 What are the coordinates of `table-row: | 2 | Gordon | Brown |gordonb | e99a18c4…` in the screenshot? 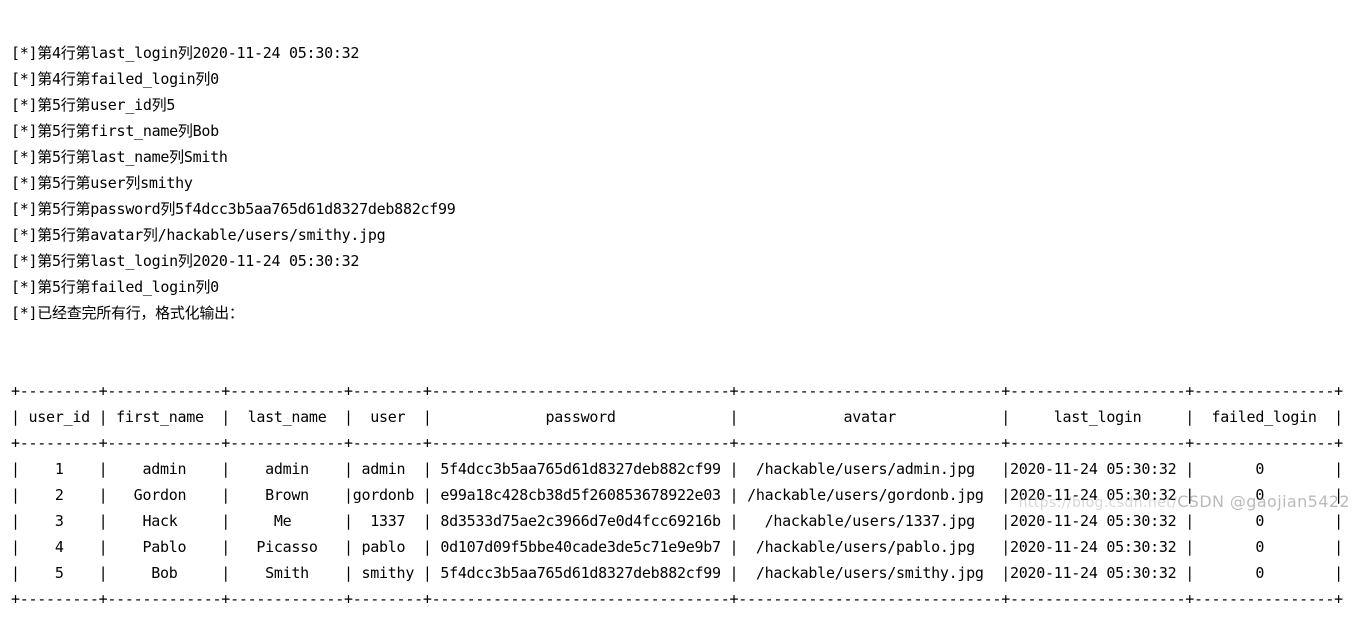 It's located at (677, 495).